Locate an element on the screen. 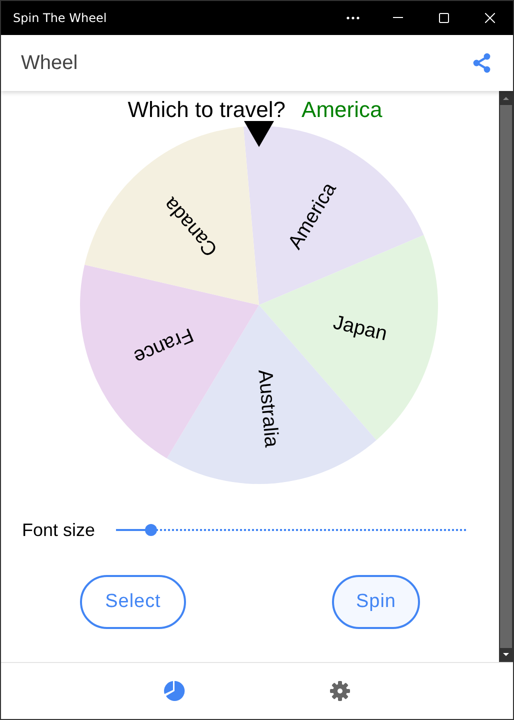 This screenshot has height=720, width=514. scrollbar is located at coordinates (506, 376).